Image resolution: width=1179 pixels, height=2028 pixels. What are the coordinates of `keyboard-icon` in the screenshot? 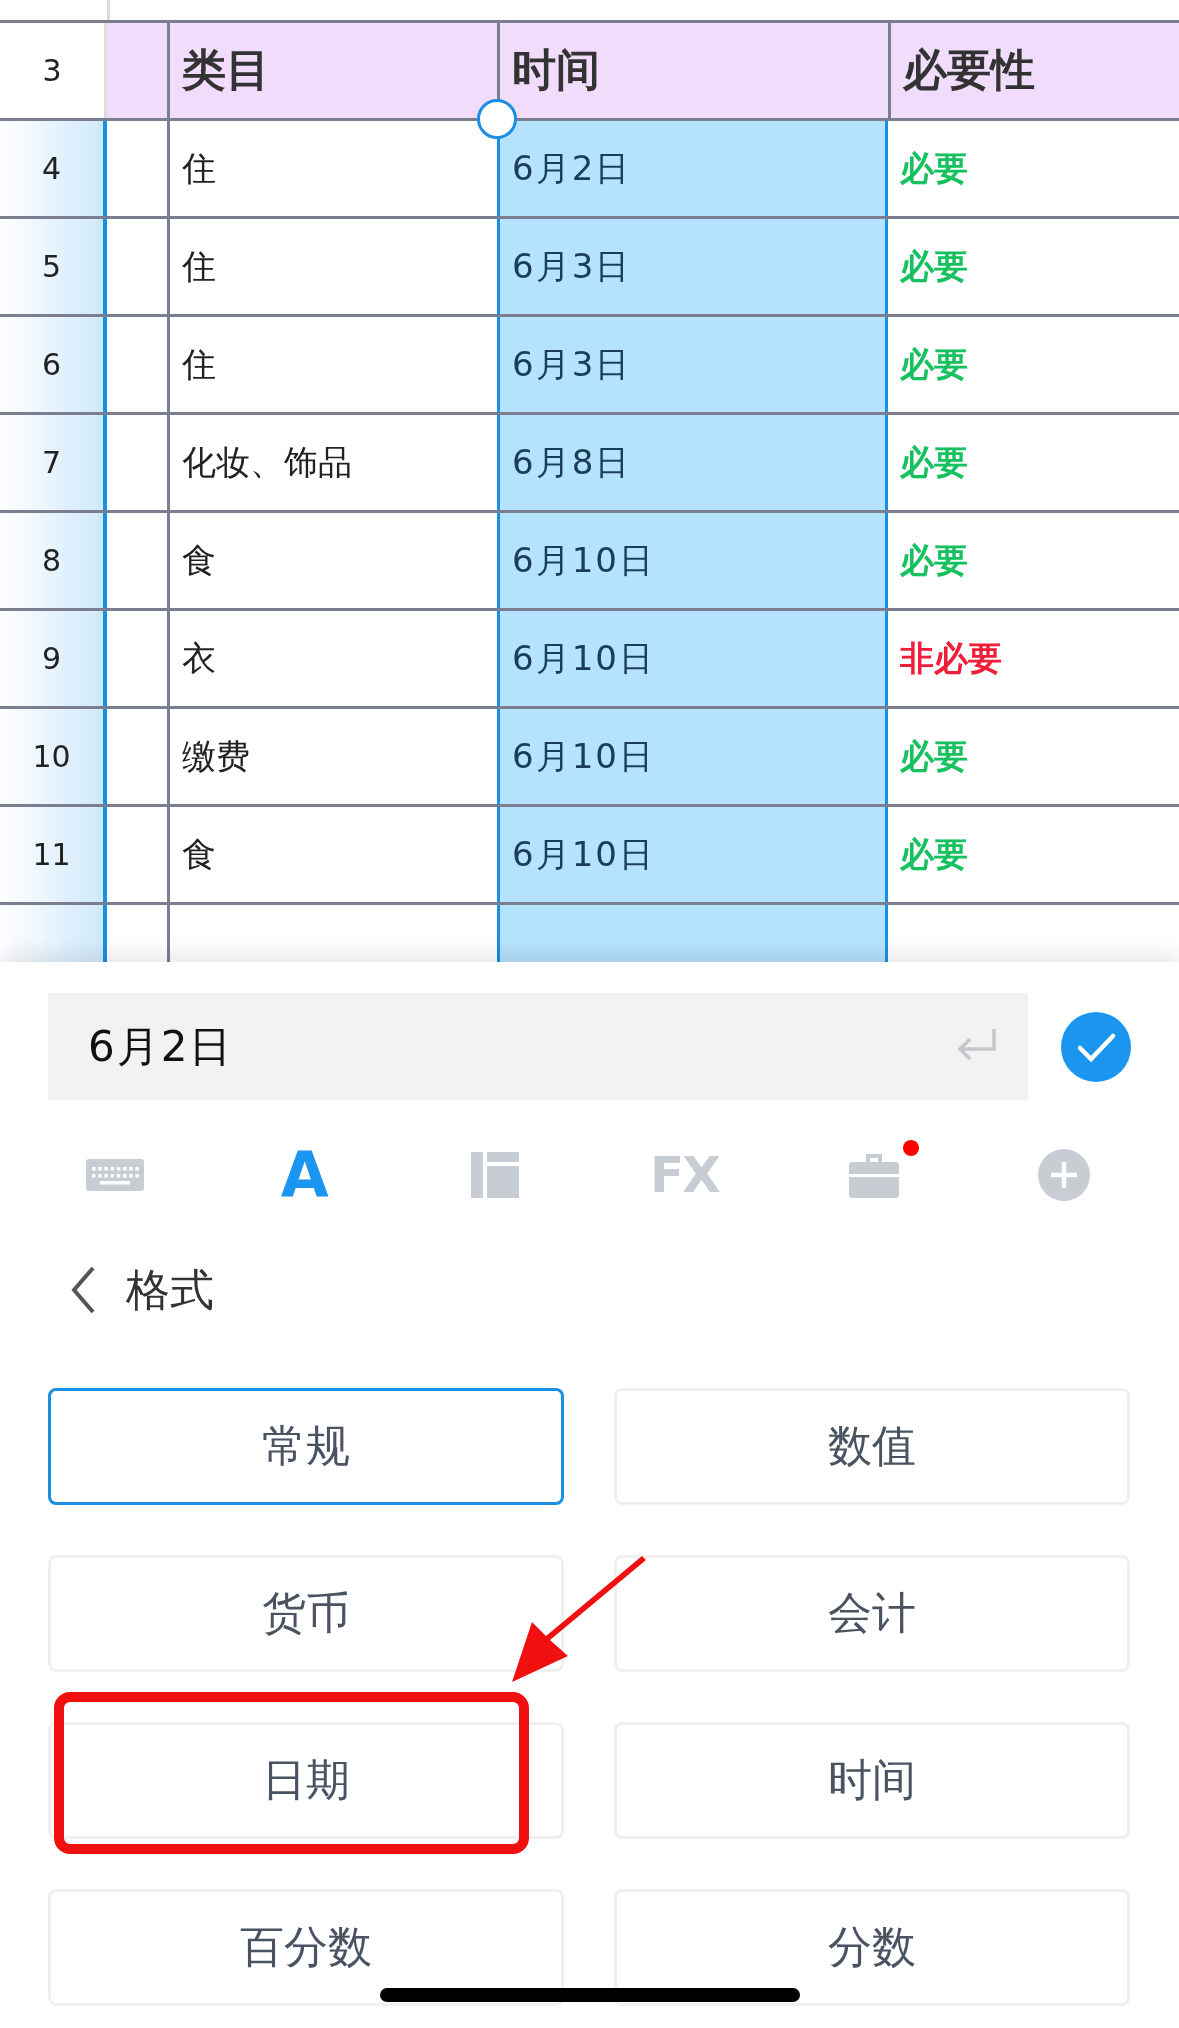 It's located at (114, 1175).